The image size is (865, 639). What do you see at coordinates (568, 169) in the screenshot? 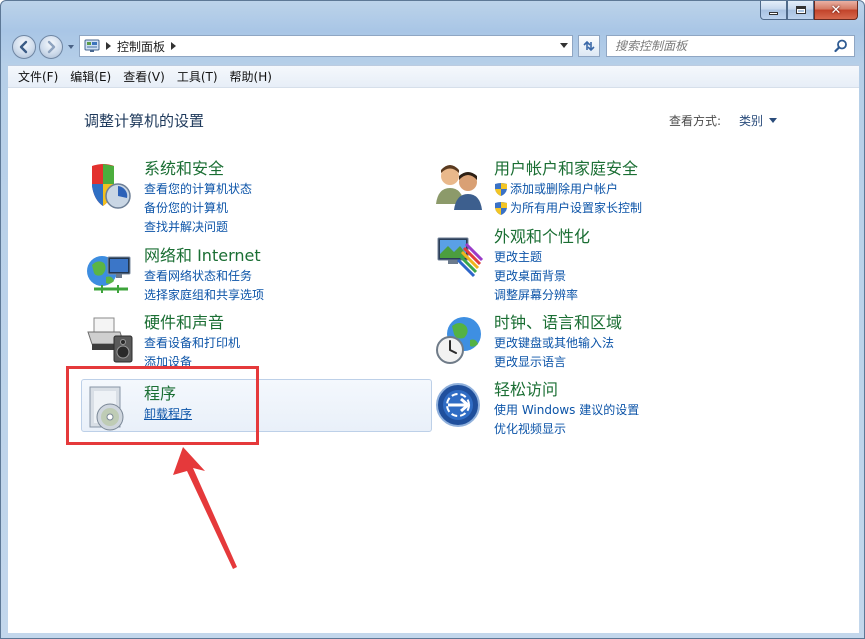
I see `category-title-user-accounts: 用户帐户和家庭安全` at bounding box center [568, 169].